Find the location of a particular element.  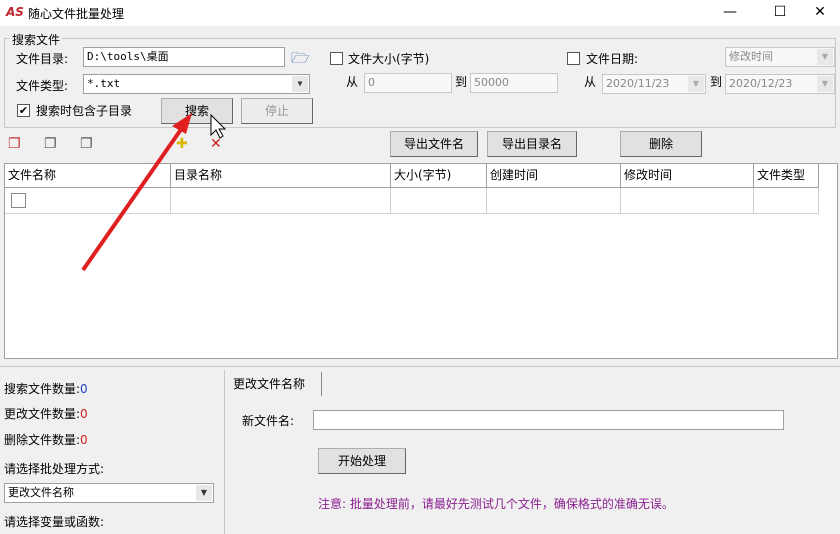

cursor-icon is located at coordinates (218, 126).